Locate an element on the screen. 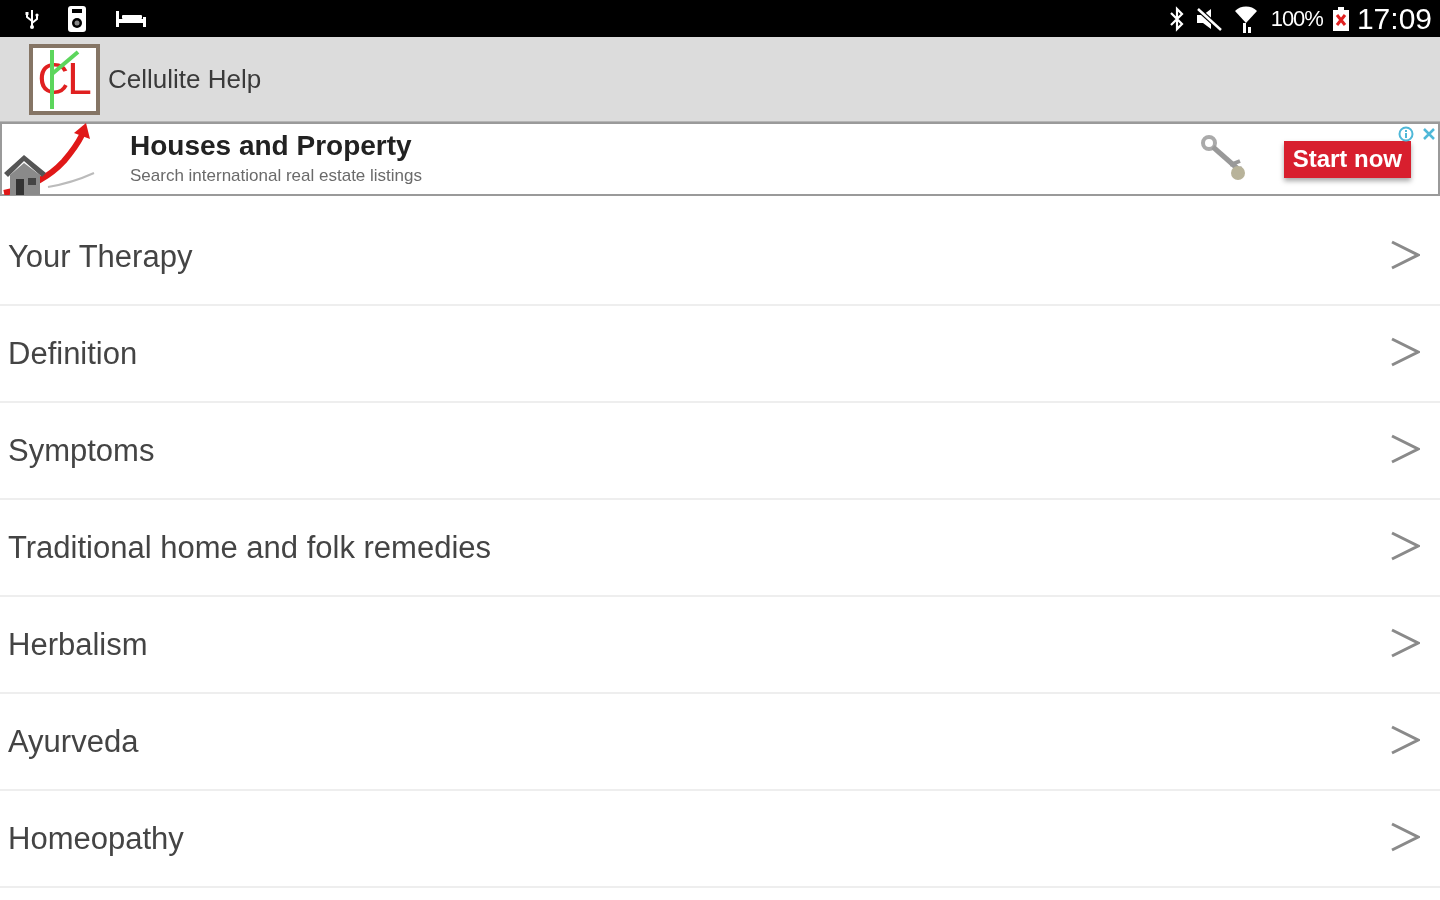 The image size is (1440, 900). menu-item: Ayurveda is located at coordinates (720, 742).